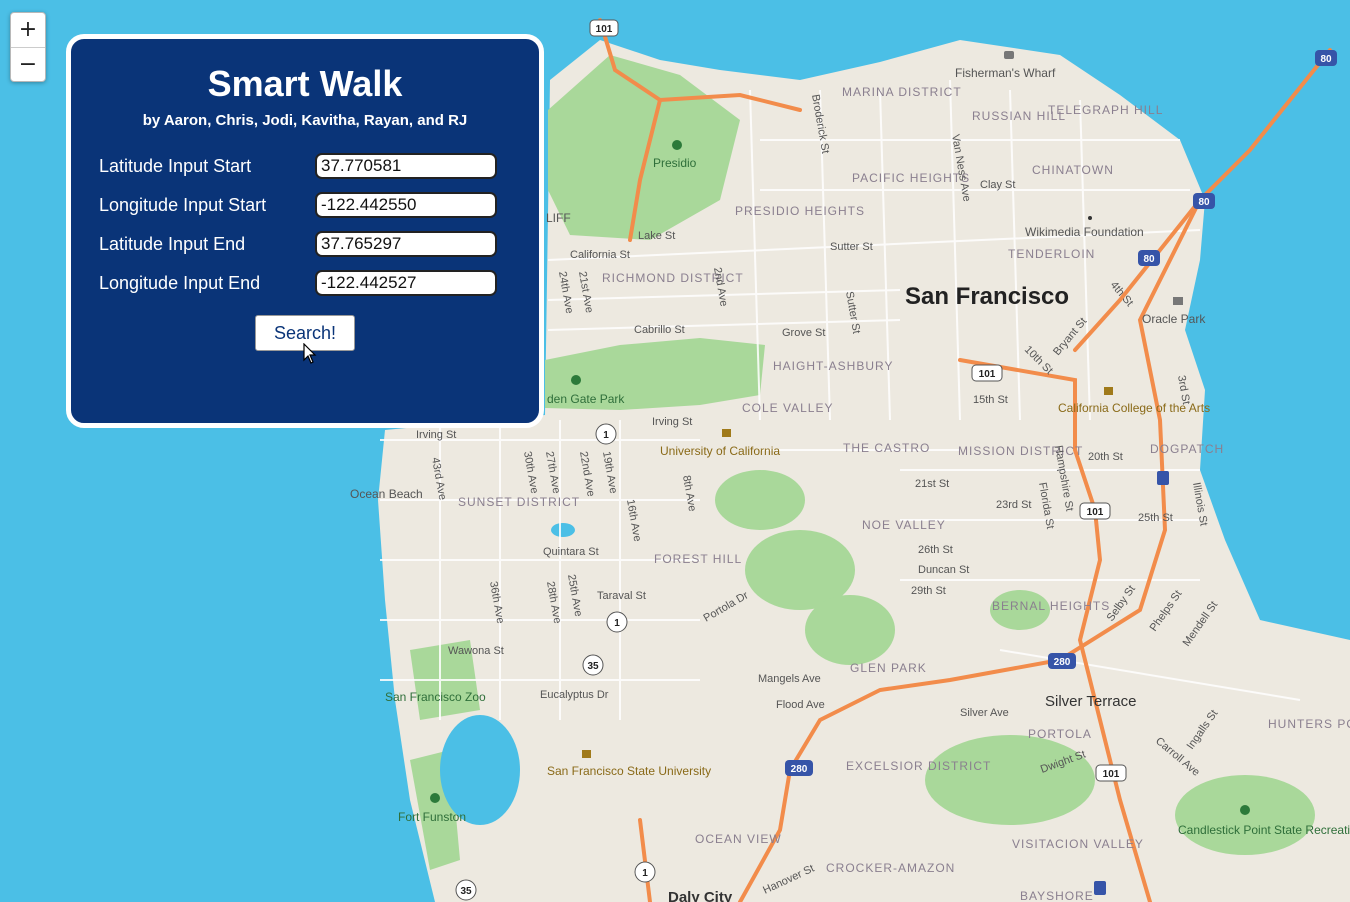  I want to click on longitude-end-input, so click(406, 283).